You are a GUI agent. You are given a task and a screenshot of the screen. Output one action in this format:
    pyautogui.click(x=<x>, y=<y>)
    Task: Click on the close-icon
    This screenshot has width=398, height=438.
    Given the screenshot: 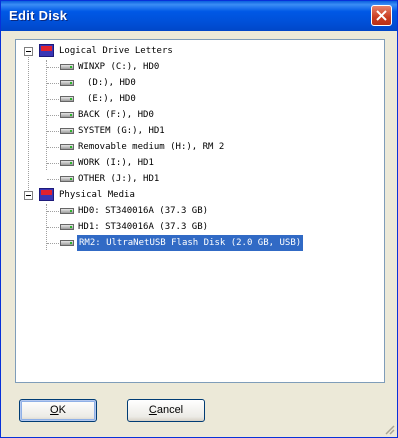 What is the action you would take?
    pyautogui.click(x=381, y=15)
    